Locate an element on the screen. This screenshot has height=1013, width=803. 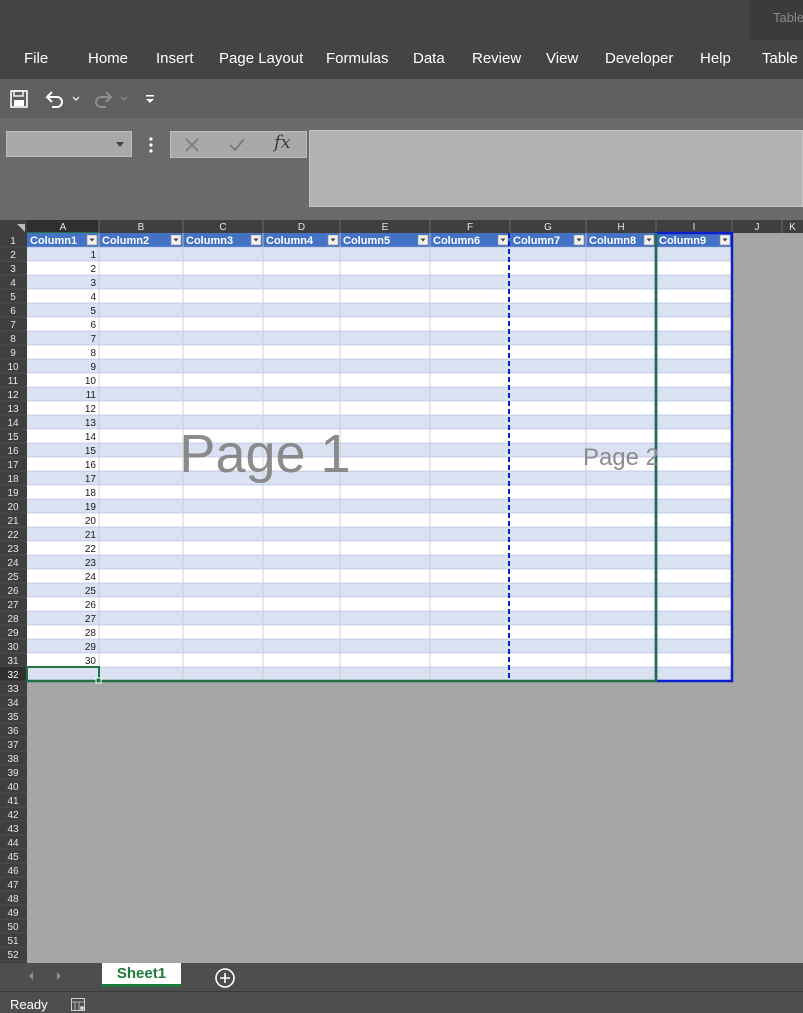
row-header: 18 is located at coordinates (13, 479).